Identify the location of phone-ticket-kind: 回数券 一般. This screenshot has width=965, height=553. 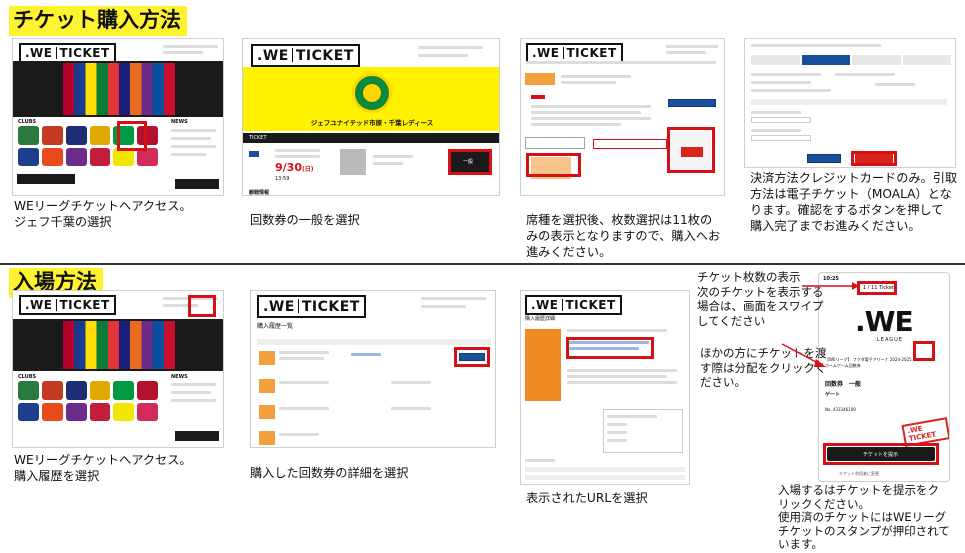
(843, 384).